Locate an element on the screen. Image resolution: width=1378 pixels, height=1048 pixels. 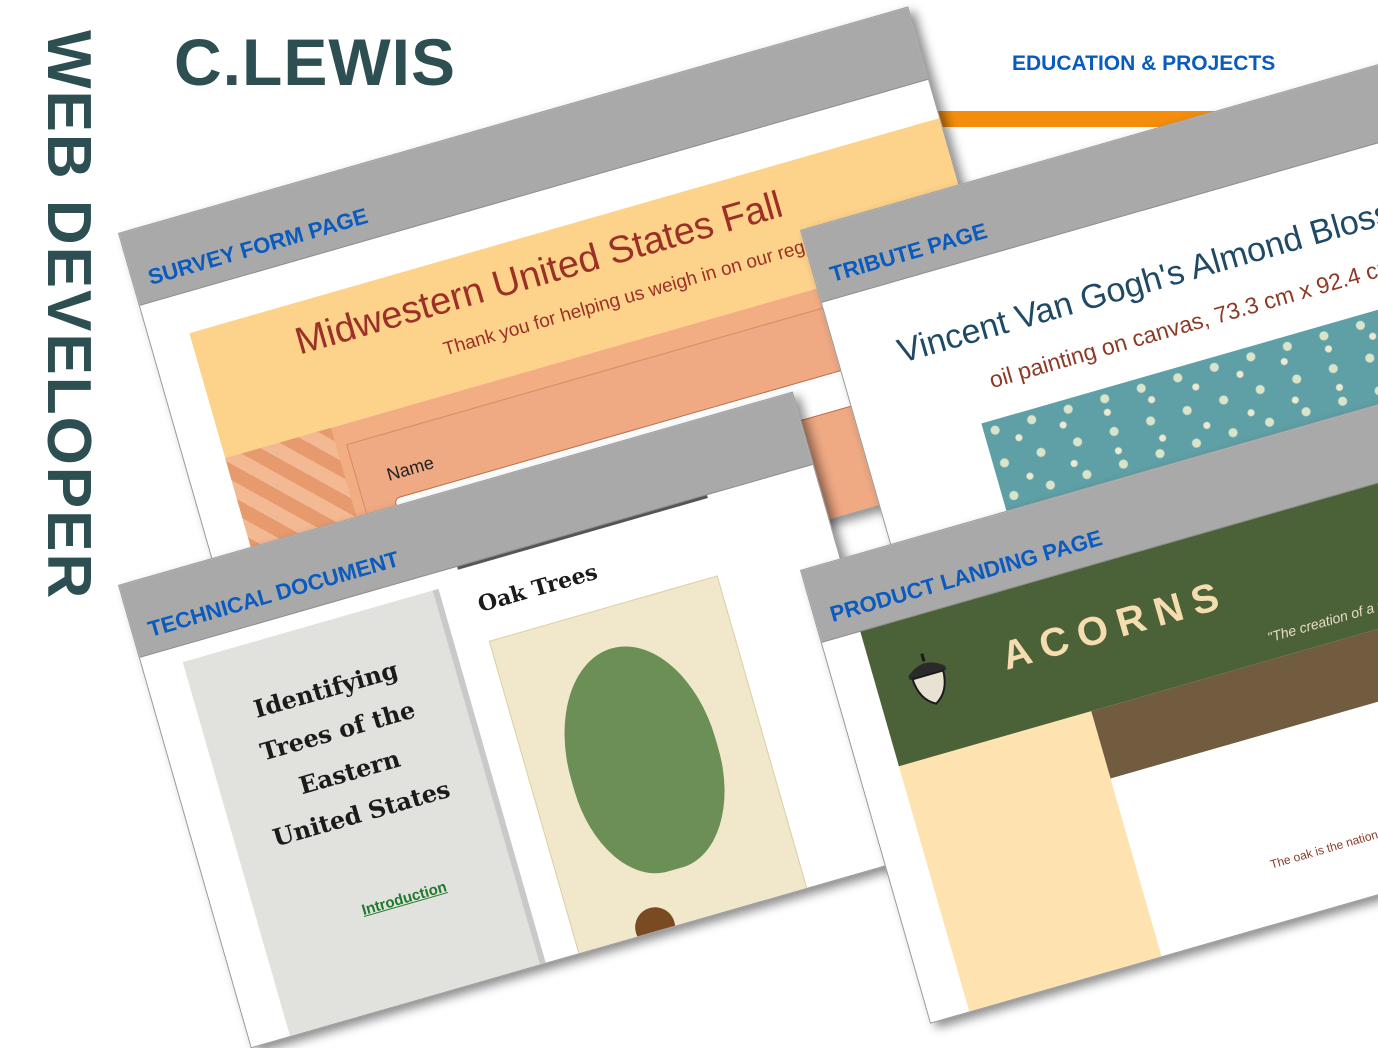
acorn-icon is located at coordinates (927, 679).